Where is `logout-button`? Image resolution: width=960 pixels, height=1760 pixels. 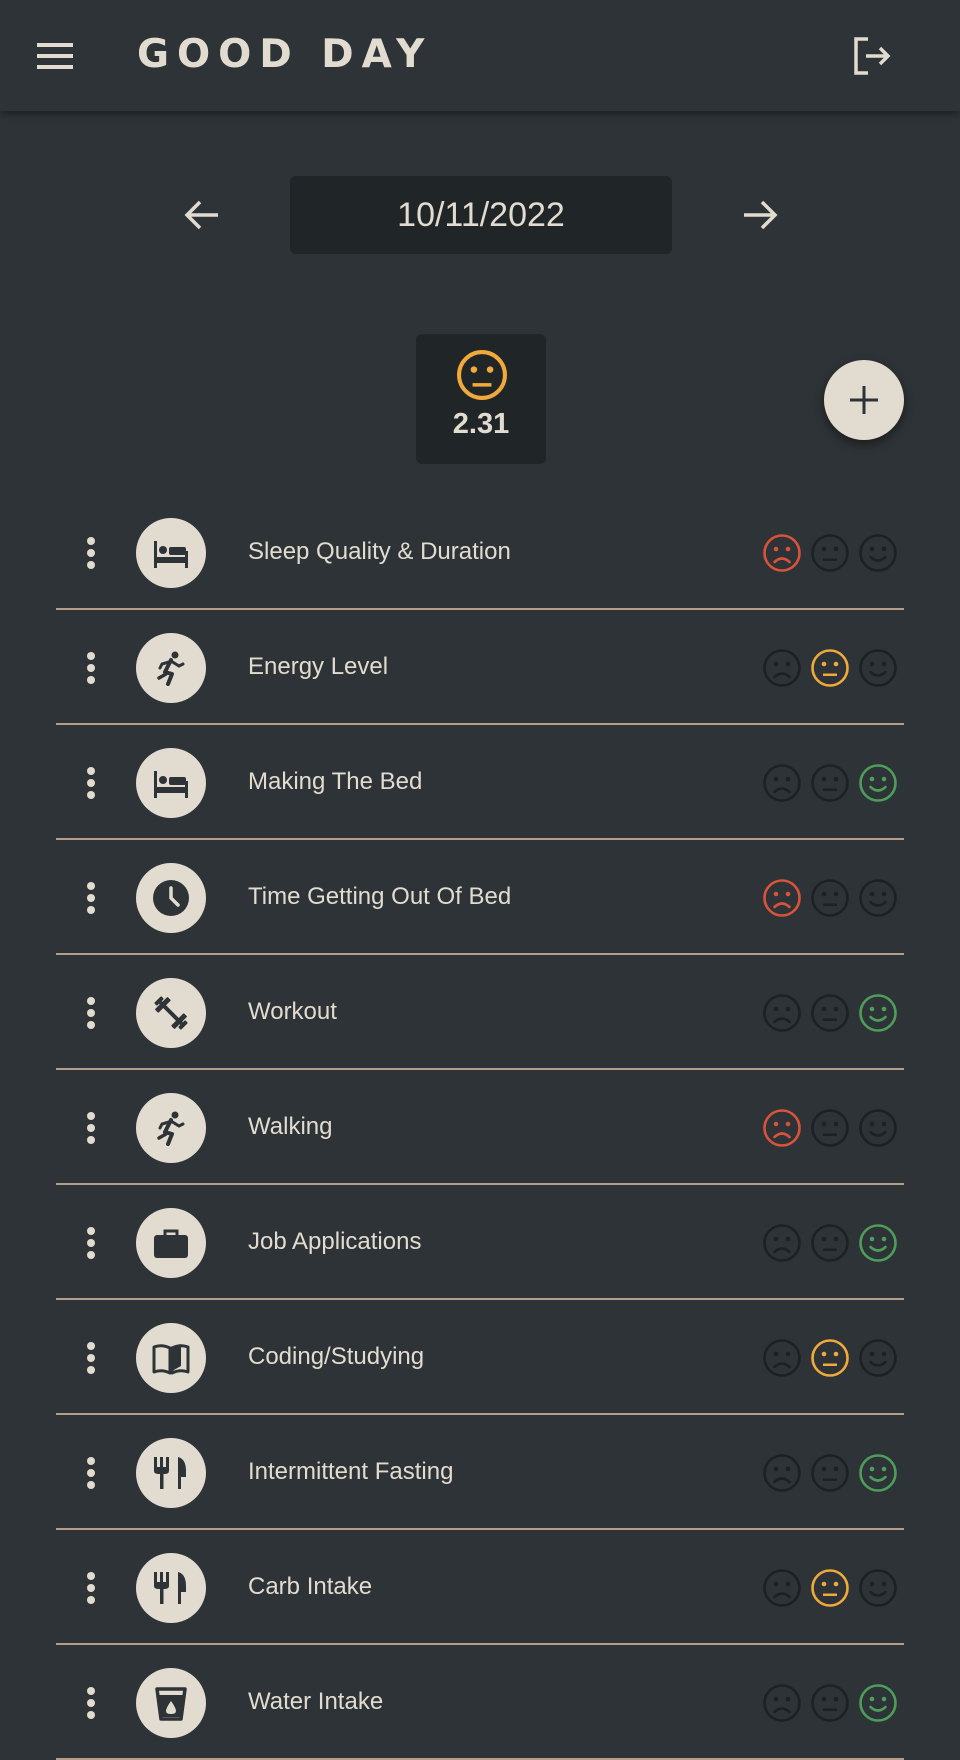 logout-button is located at coordinates (872, 56).